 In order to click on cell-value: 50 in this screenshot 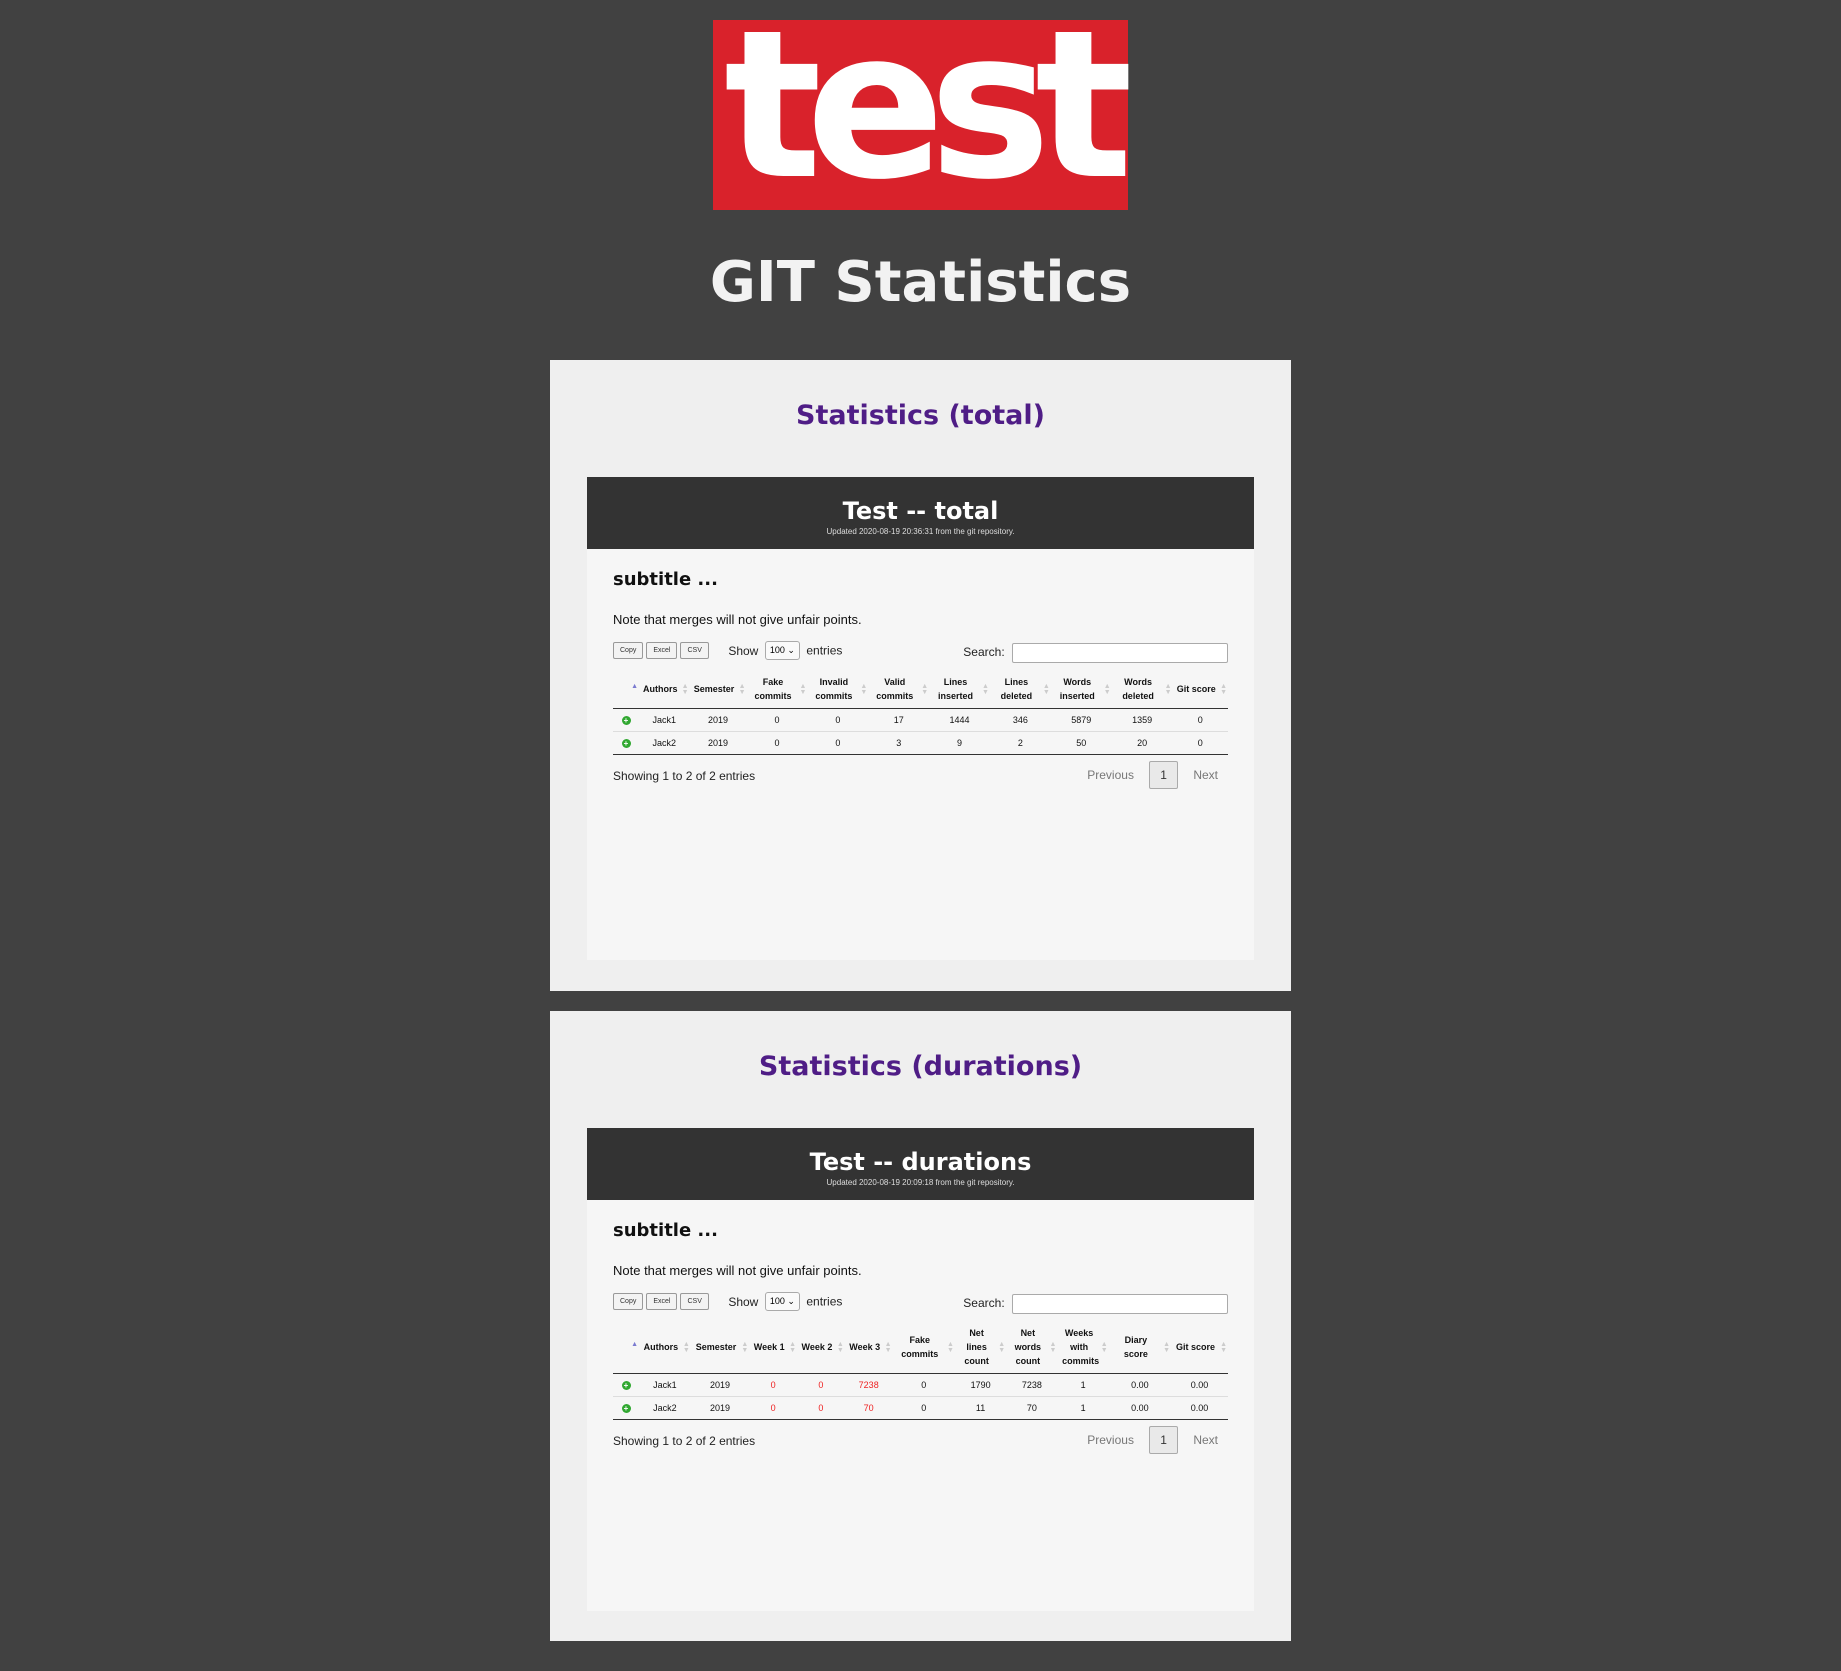, I will do `click(1081, 743)`.